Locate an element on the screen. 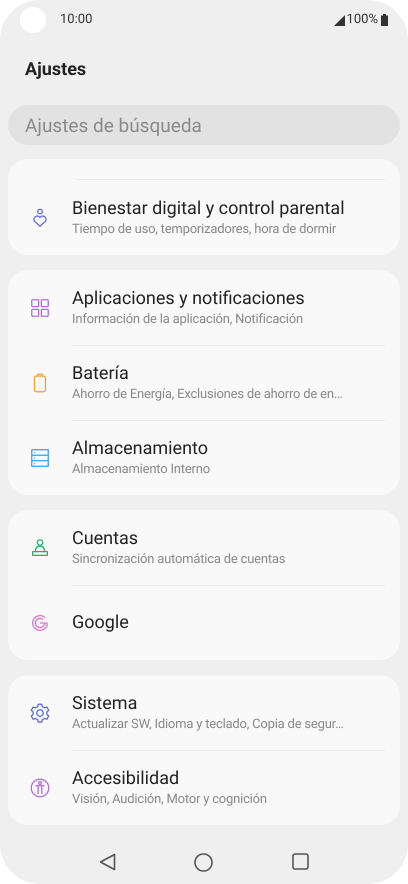  item-title: Accesibilidad is located at coordinates (126, 779).